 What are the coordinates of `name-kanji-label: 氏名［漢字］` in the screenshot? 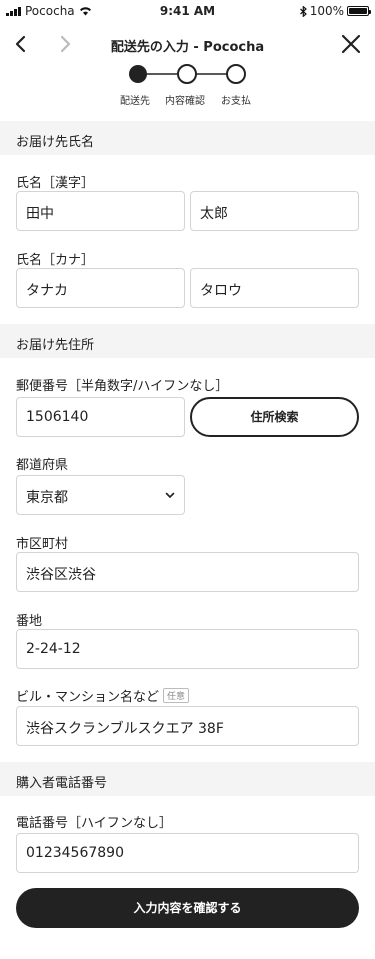 It's located at (55, 183).